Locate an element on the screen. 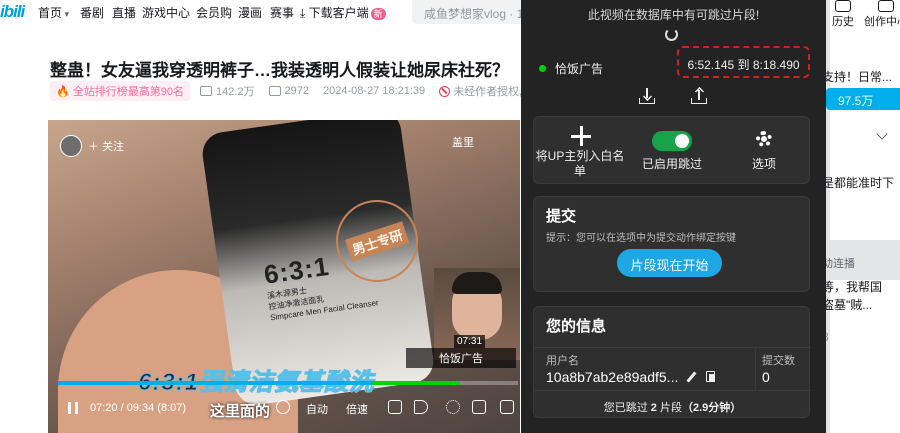  submit-hint: 提示：您可以在选项中为提交动作绑定按键 is located at coordinates (641, 238).